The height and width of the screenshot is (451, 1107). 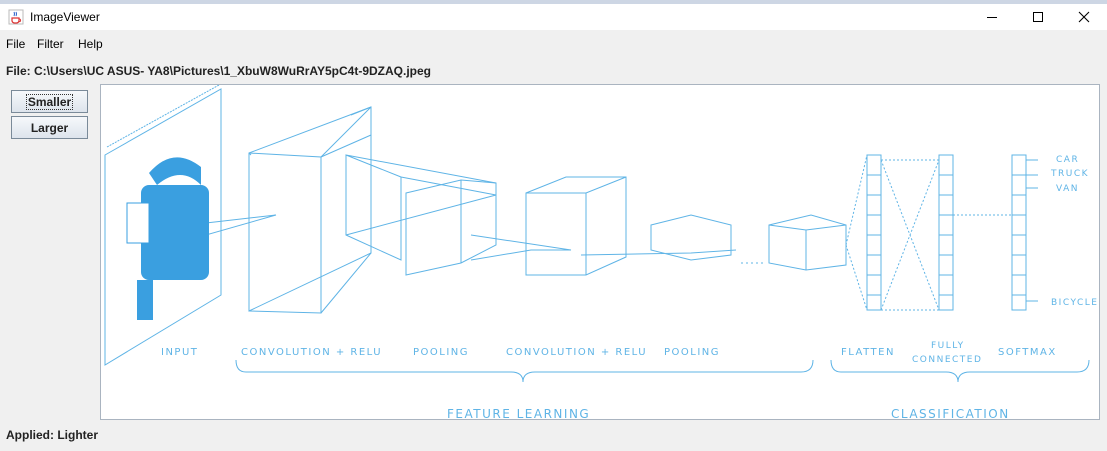 What do you see at coordinates (15, 44) in the screenshot?
I see `menu-file: File` at bounding box center [15, 44].